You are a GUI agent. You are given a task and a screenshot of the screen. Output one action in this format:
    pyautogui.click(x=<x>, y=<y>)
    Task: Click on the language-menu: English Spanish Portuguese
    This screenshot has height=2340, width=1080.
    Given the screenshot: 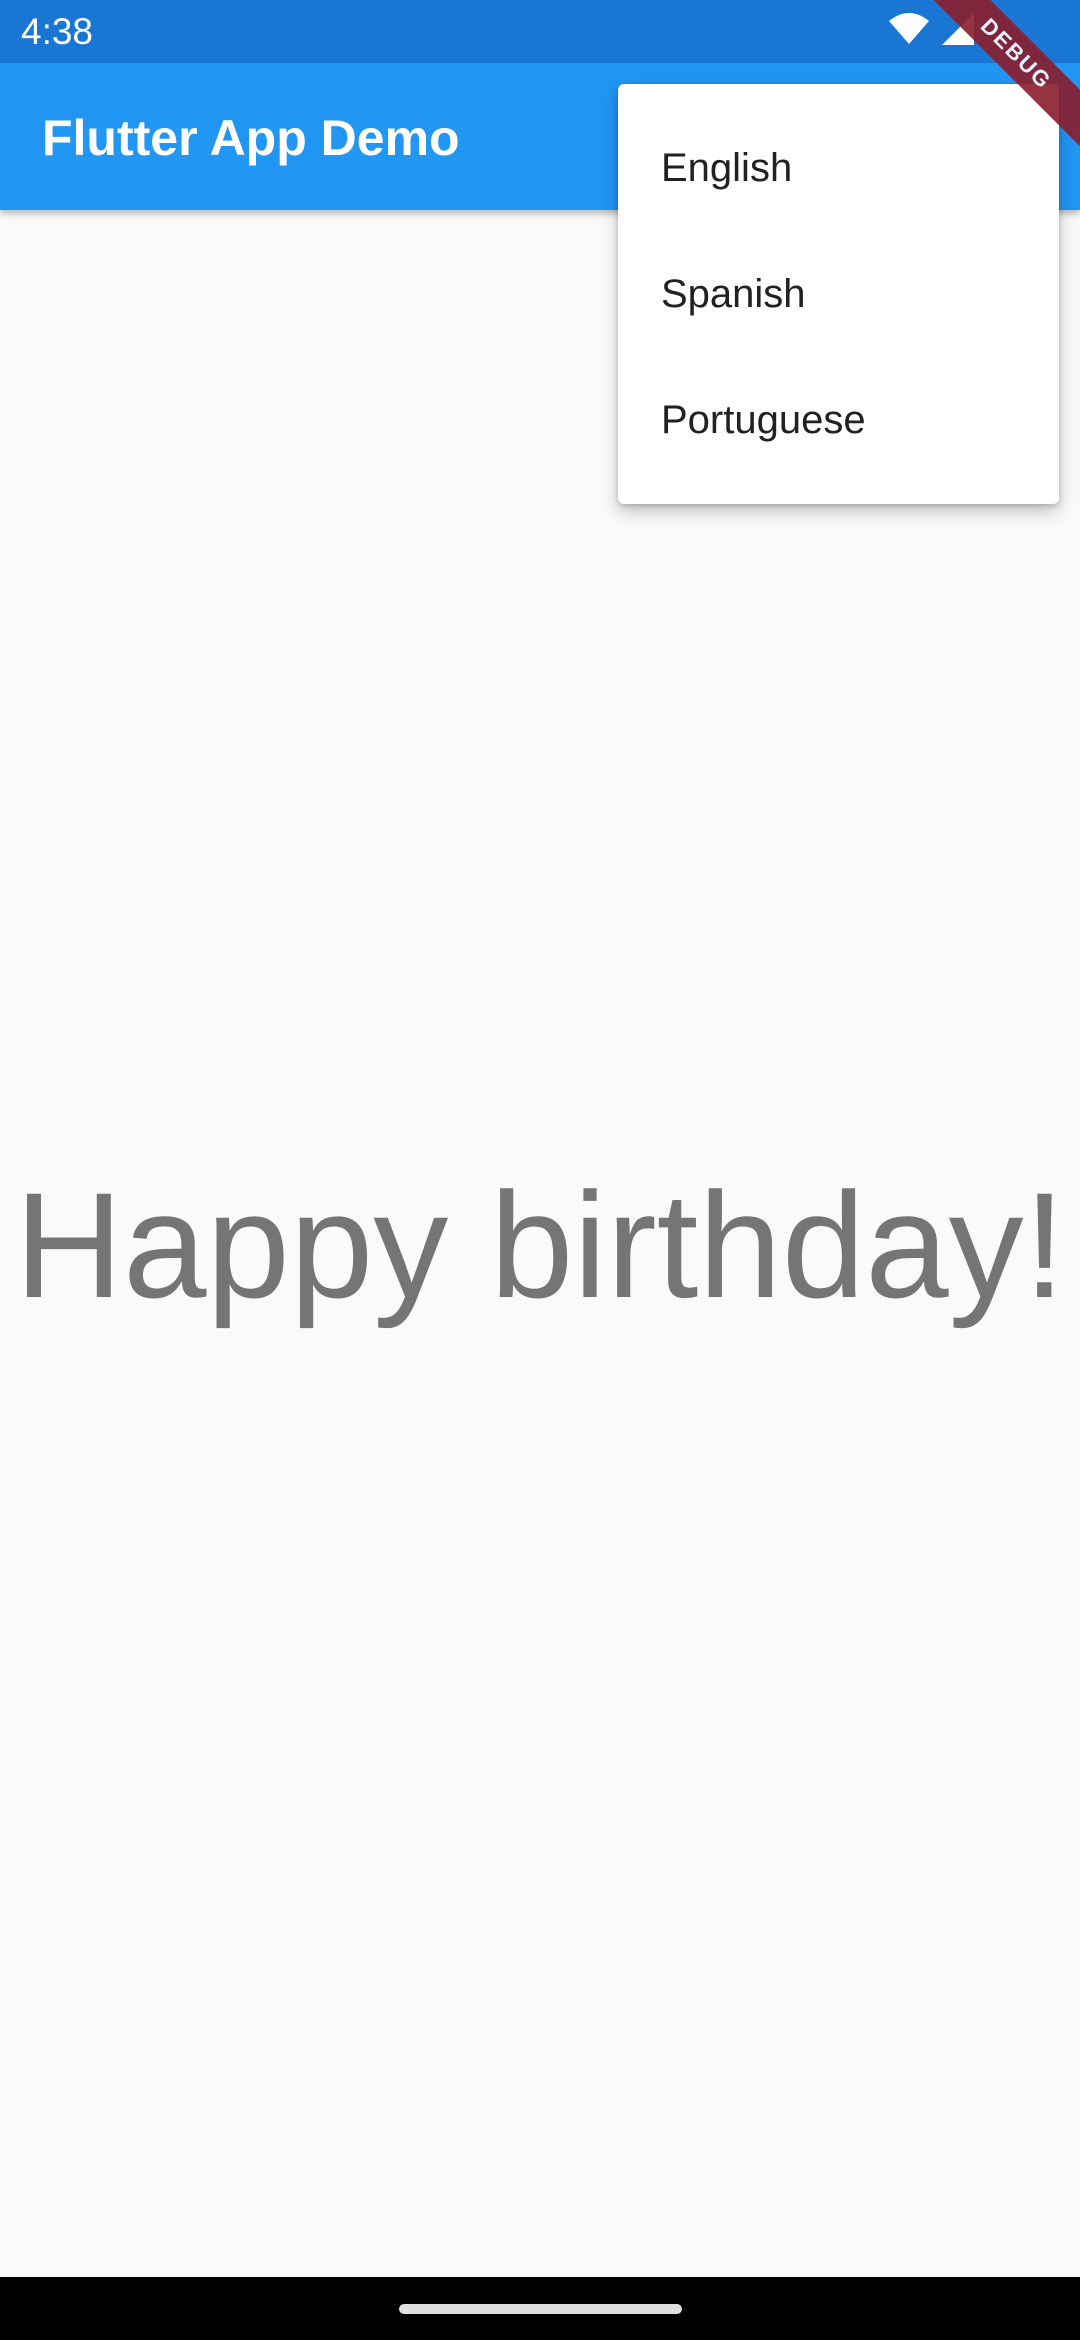 What is the action you would take?
    pyautogui.click(x=838, y=294)
    